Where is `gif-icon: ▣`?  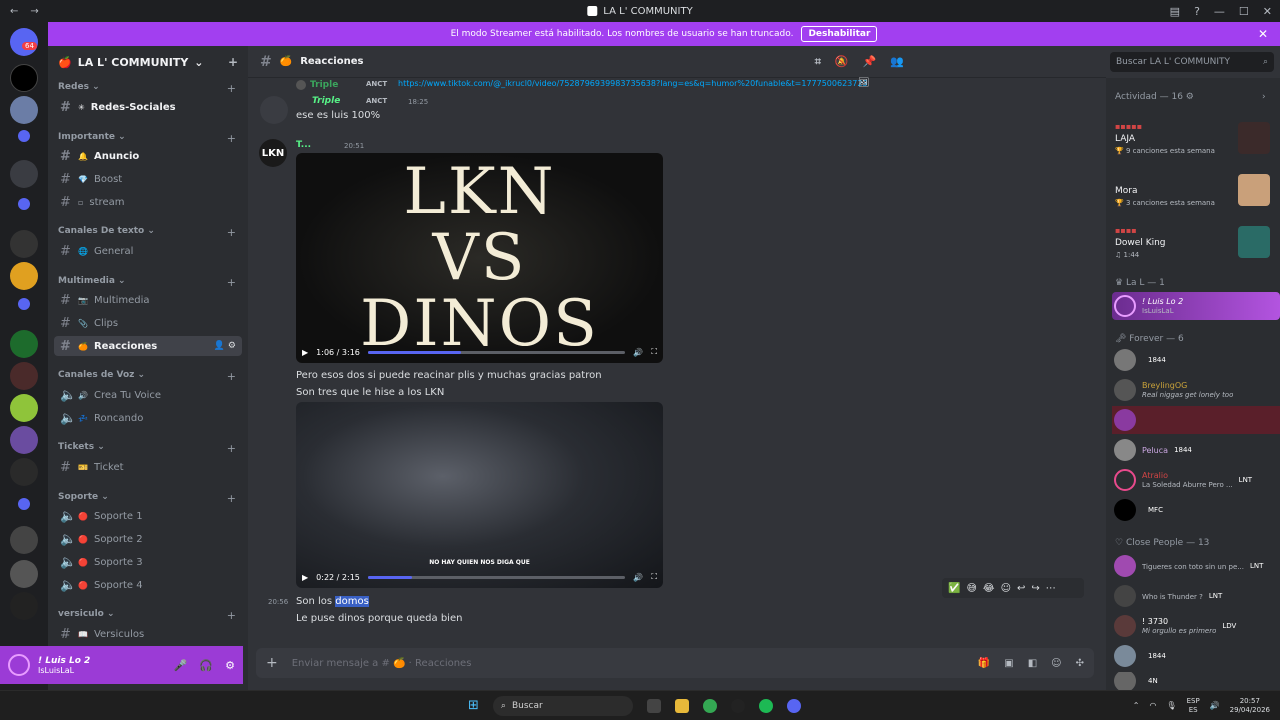 gif-icon: ▣ is located at coordinates (1008, 663).